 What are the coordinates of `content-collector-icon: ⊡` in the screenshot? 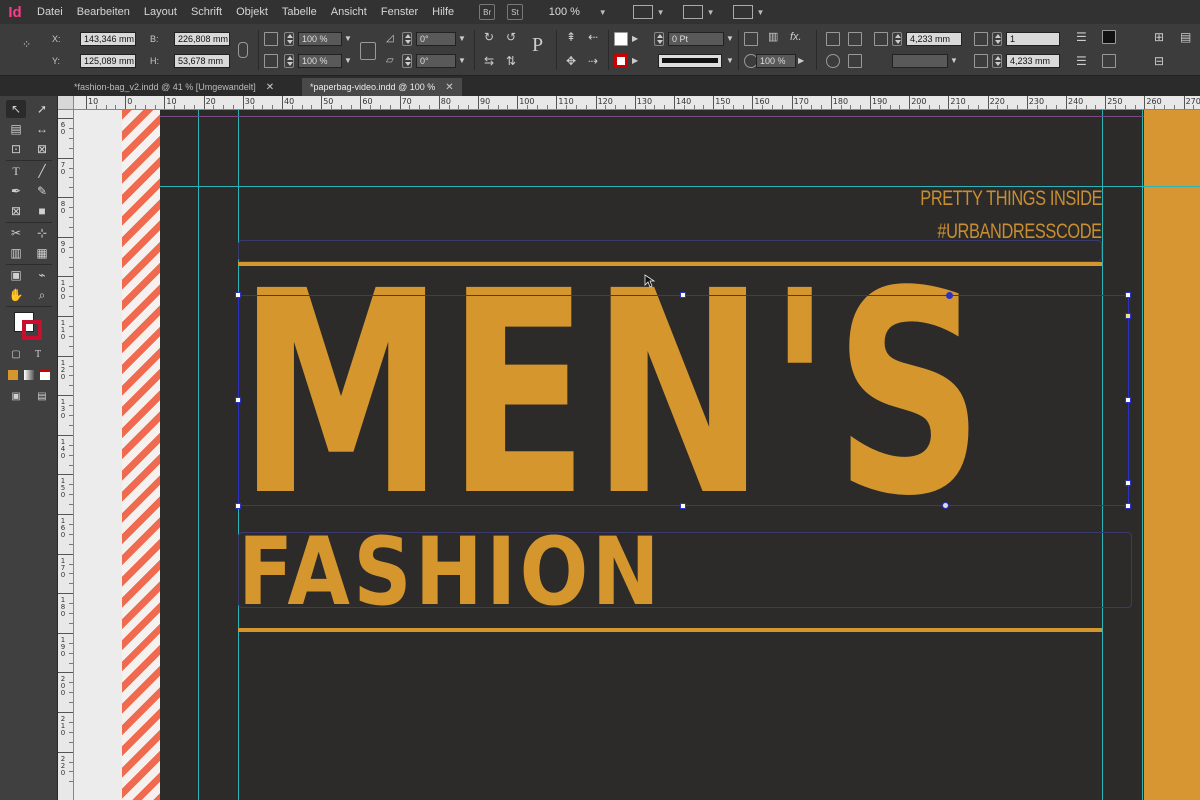 It's located at (16, 149).